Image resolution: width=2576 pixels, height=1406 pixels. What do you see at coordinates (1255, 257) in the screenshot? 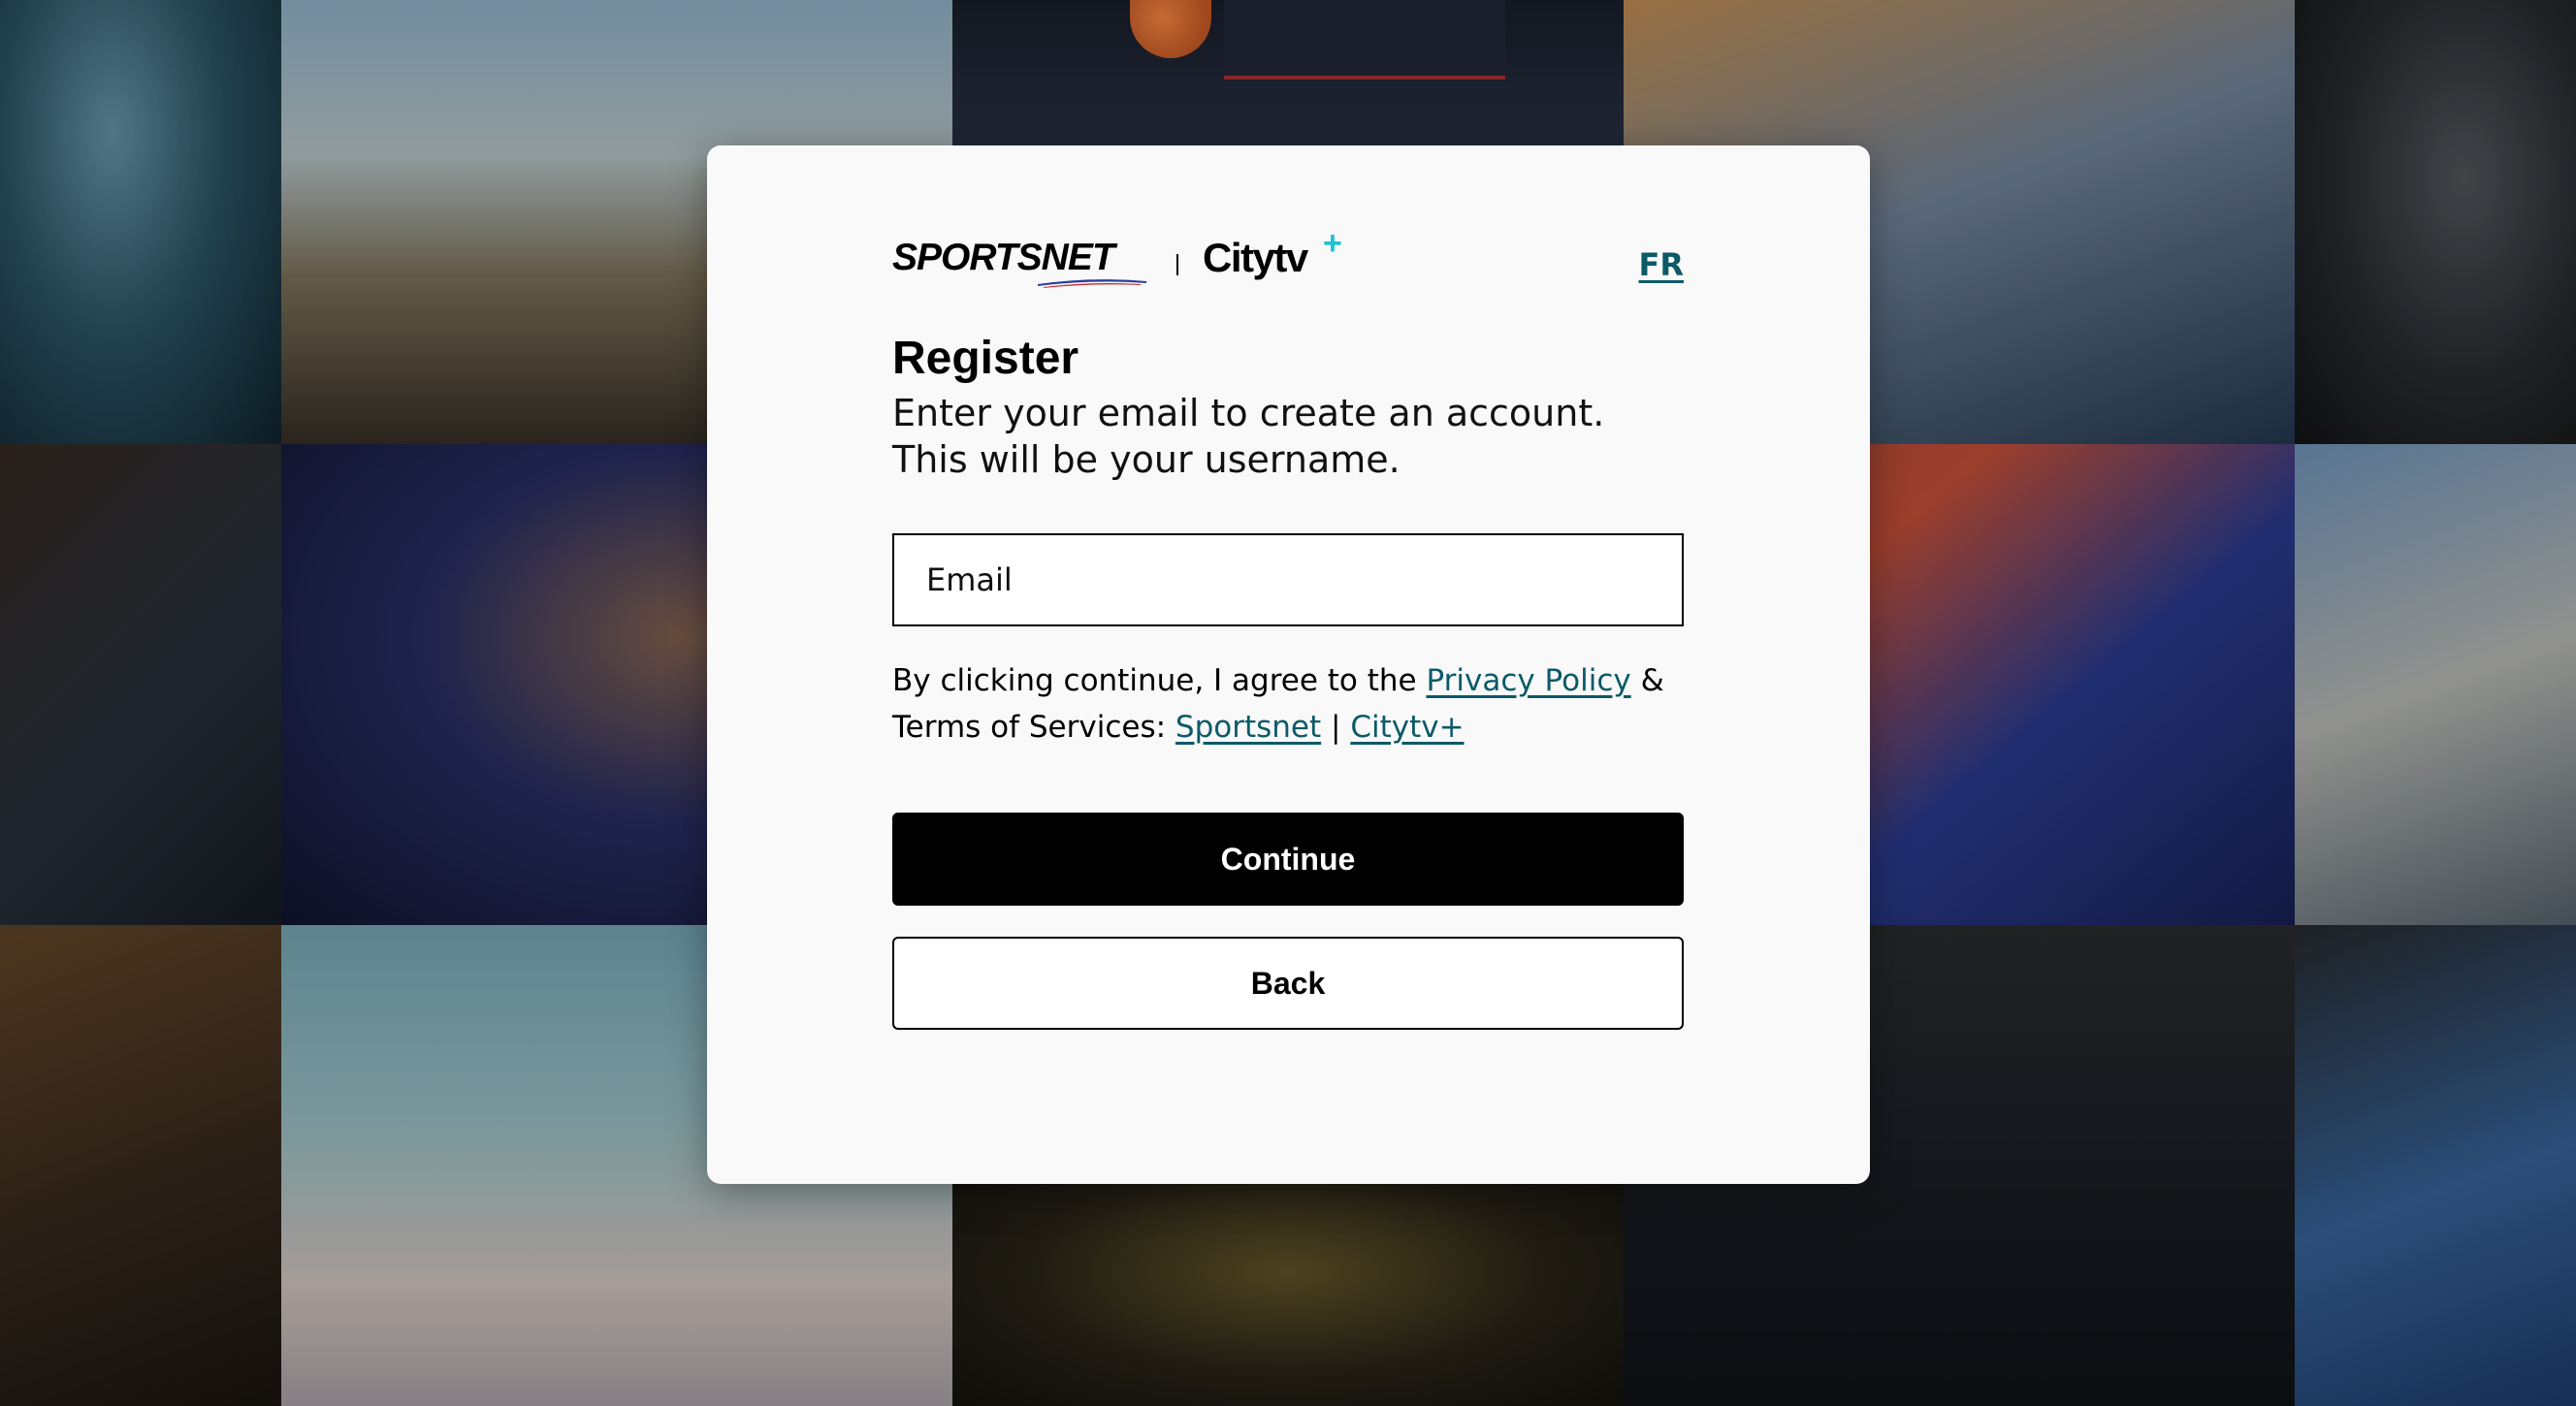
I see `citytv-logo: Citytv` at bounding box center [1255, 257].